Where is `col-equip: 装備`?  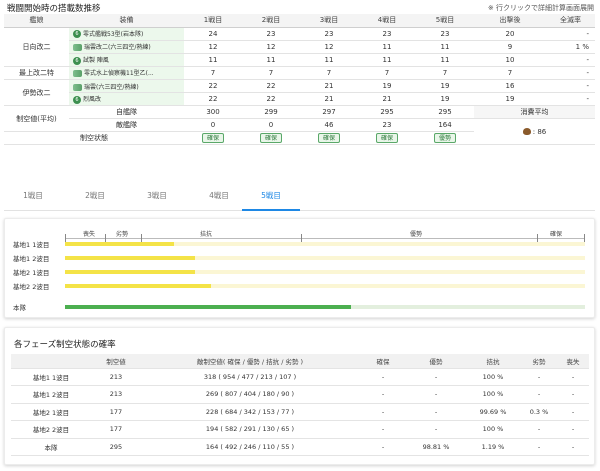 col-equip: 装備 is located at coordinates (126, 21).